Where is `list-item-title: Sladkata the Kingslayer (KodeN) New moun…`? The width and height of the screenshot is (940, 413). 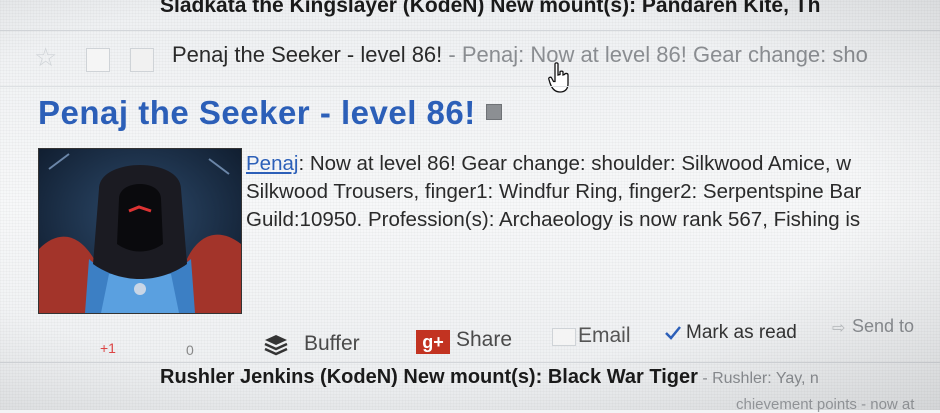 list-item-title: Sladkata the Kingslayer (KodeN) New moun… is located at coordinates (490, 8).